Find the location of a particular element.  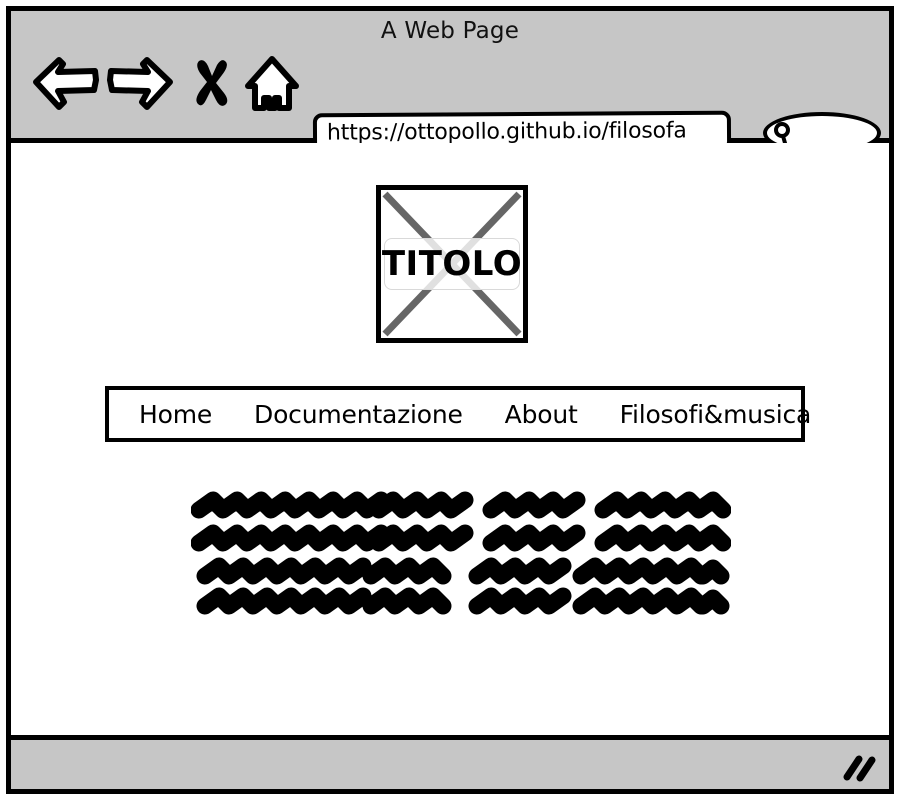

status-bar is located at coordinates (450, 762).